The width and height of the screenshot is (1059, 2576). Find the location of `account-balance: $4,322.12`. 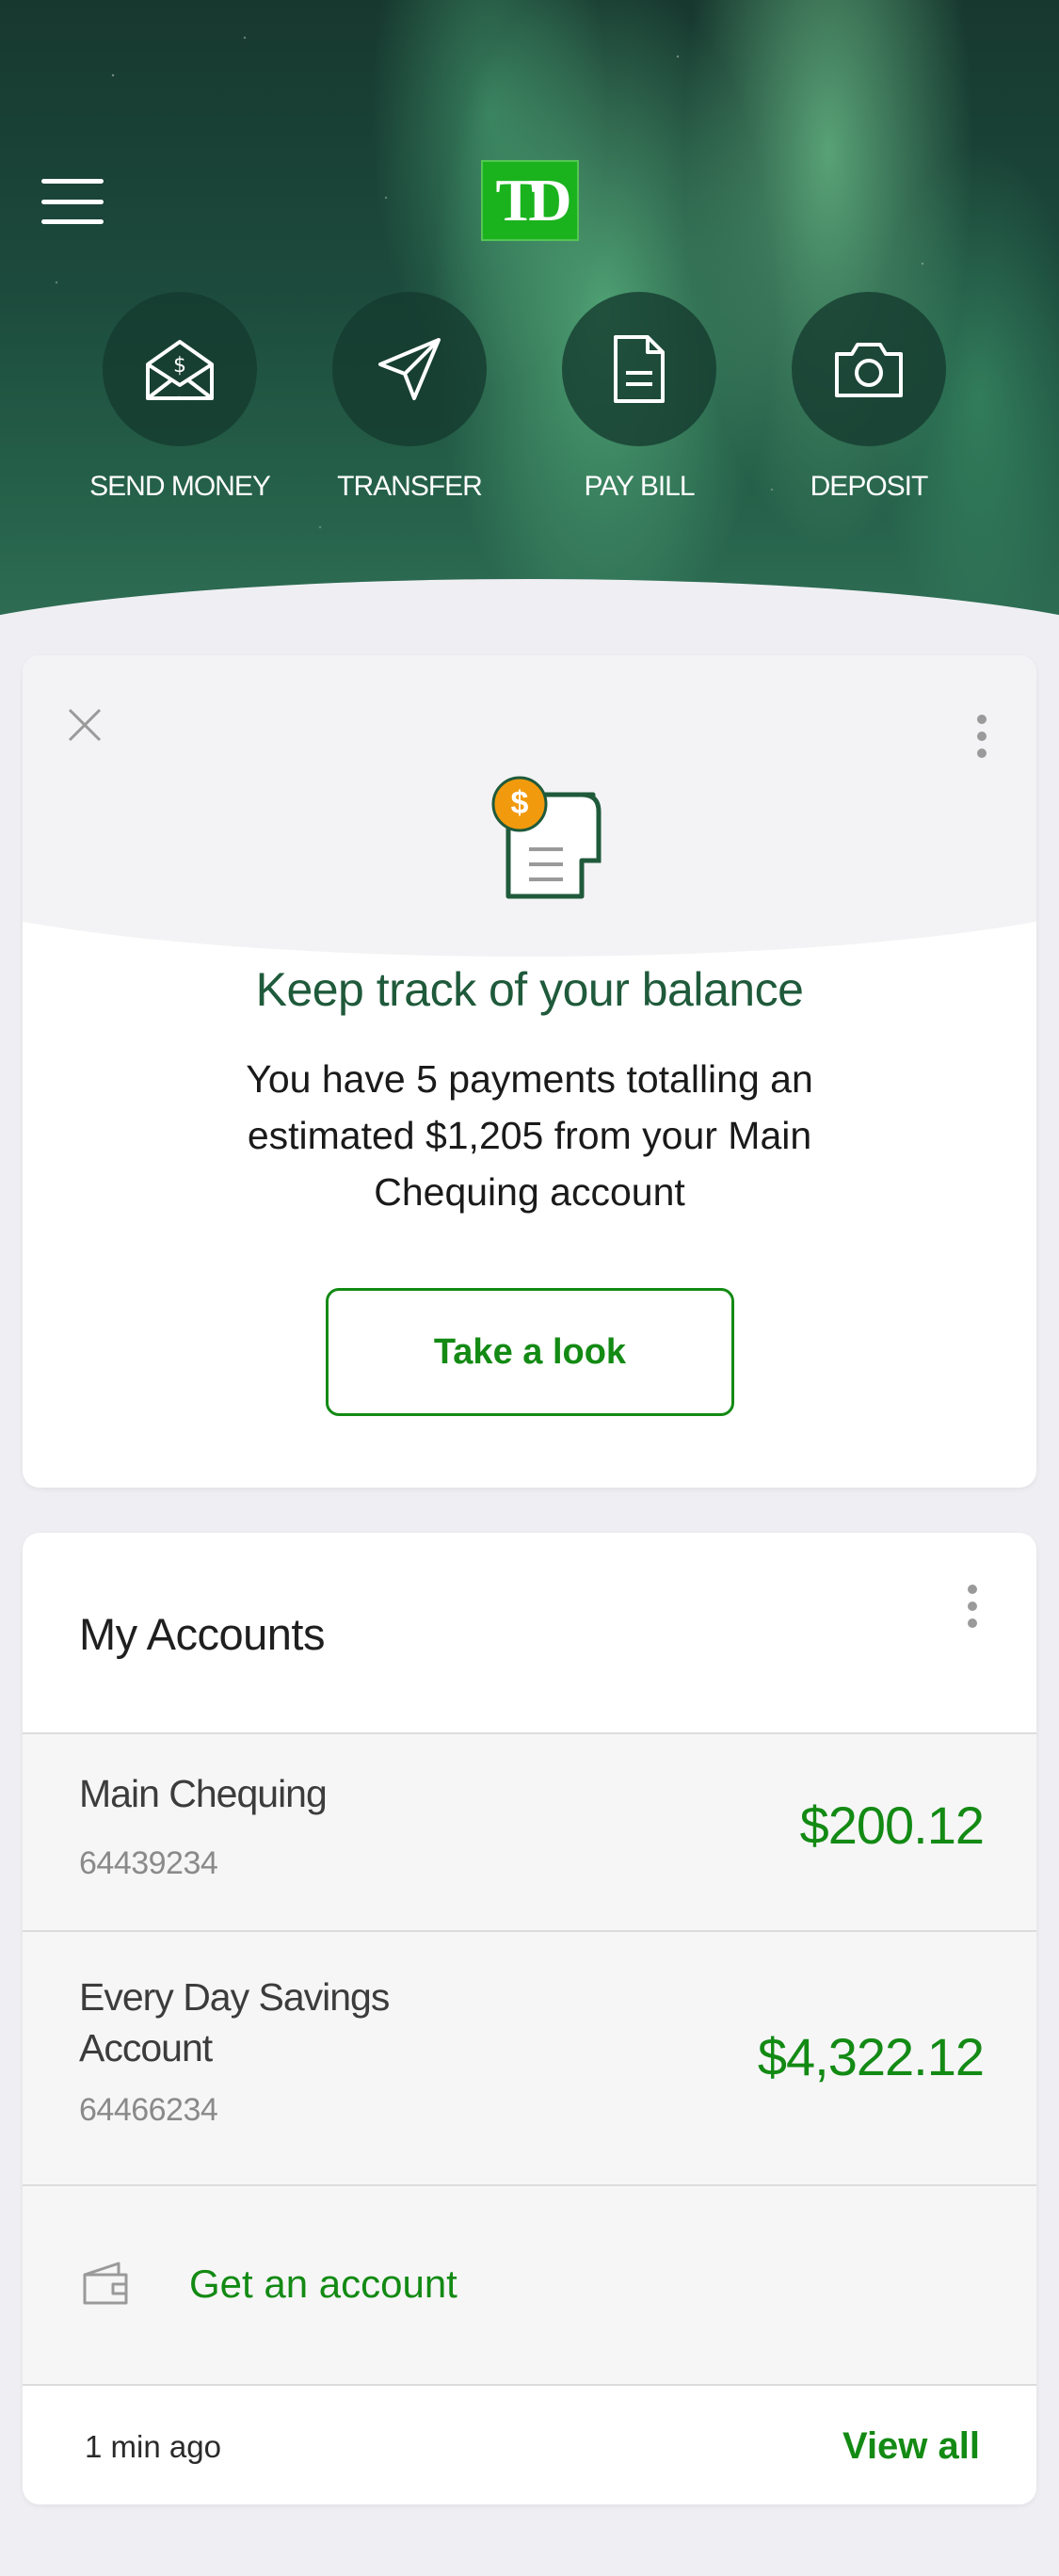

account-balance: $4,322.12 is located at coordinates (871, 2056).